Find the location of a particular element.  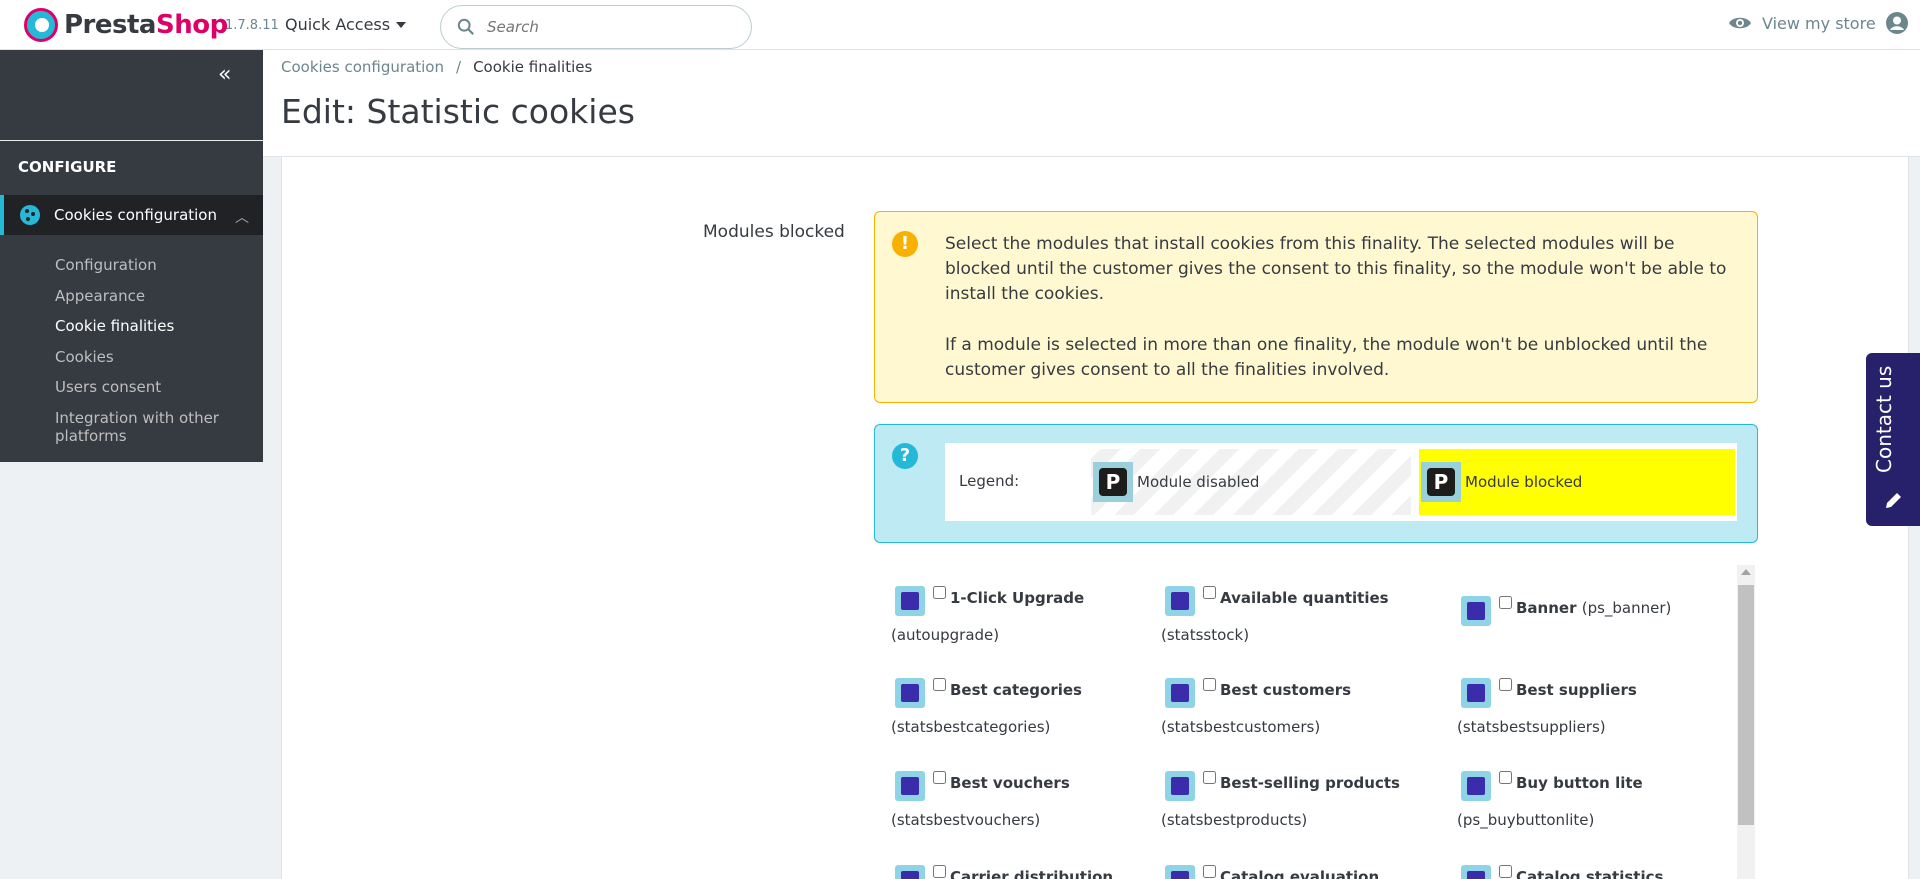

module-name: Buy button lite is located at coordinates (1579, 783).